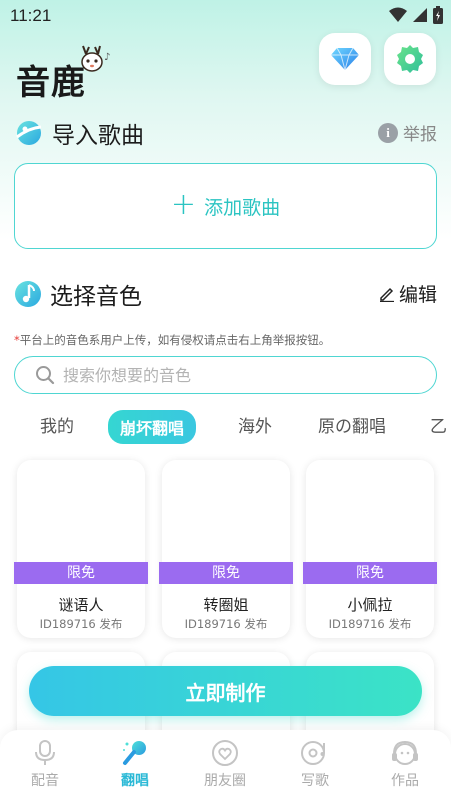  Describe the element at coordinates (135, 781) in the screenshot. I see `nav-label: 翻唱` at that location.